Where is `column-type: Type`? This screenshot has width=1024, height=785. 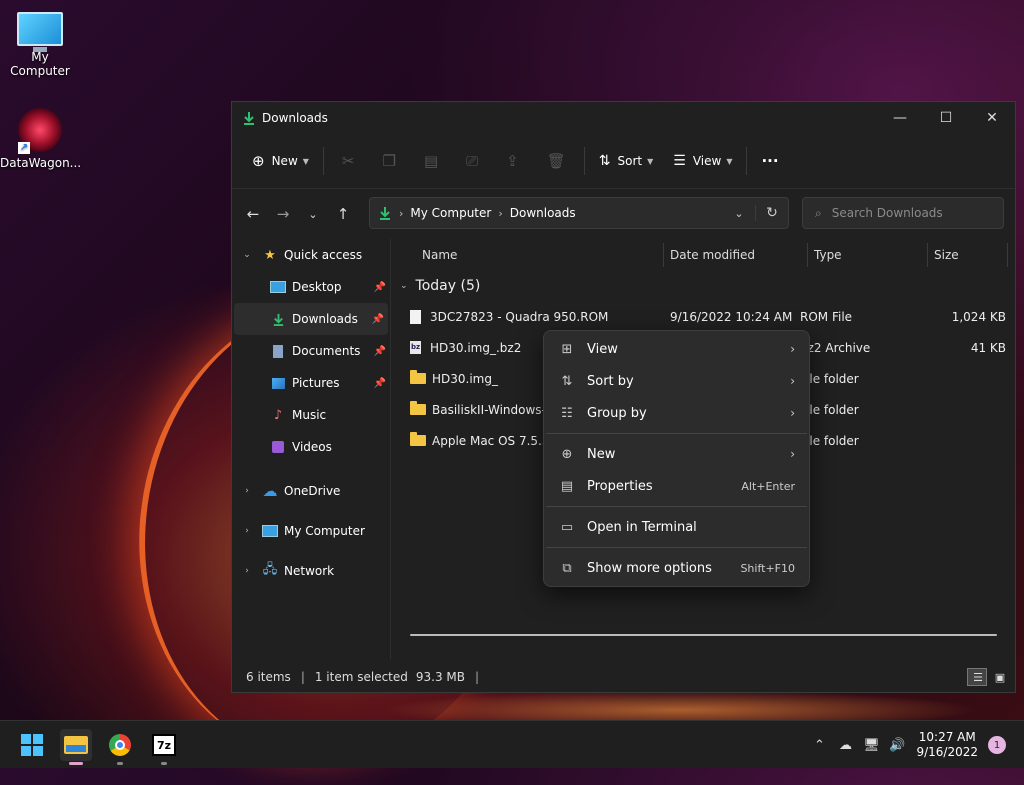 column-type: Type is located at coordinates (868, 255).